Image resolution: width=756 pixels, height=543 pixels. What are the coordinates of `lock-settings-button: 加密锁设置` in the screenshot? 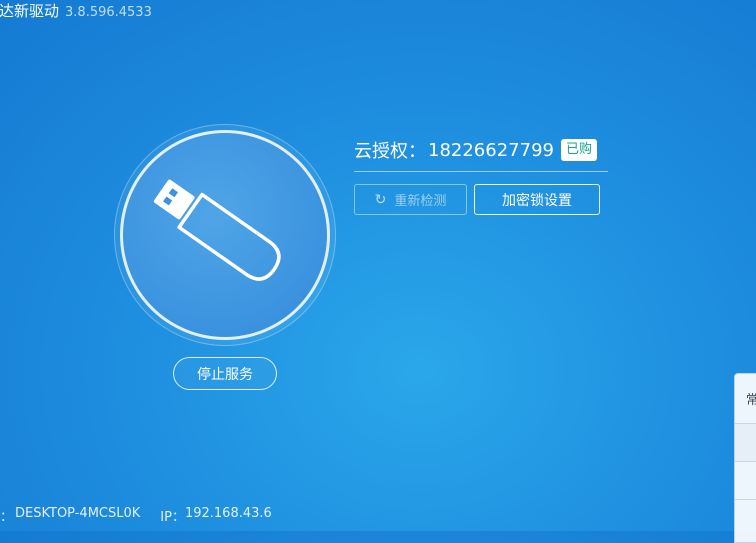 It's located at (537, 199).